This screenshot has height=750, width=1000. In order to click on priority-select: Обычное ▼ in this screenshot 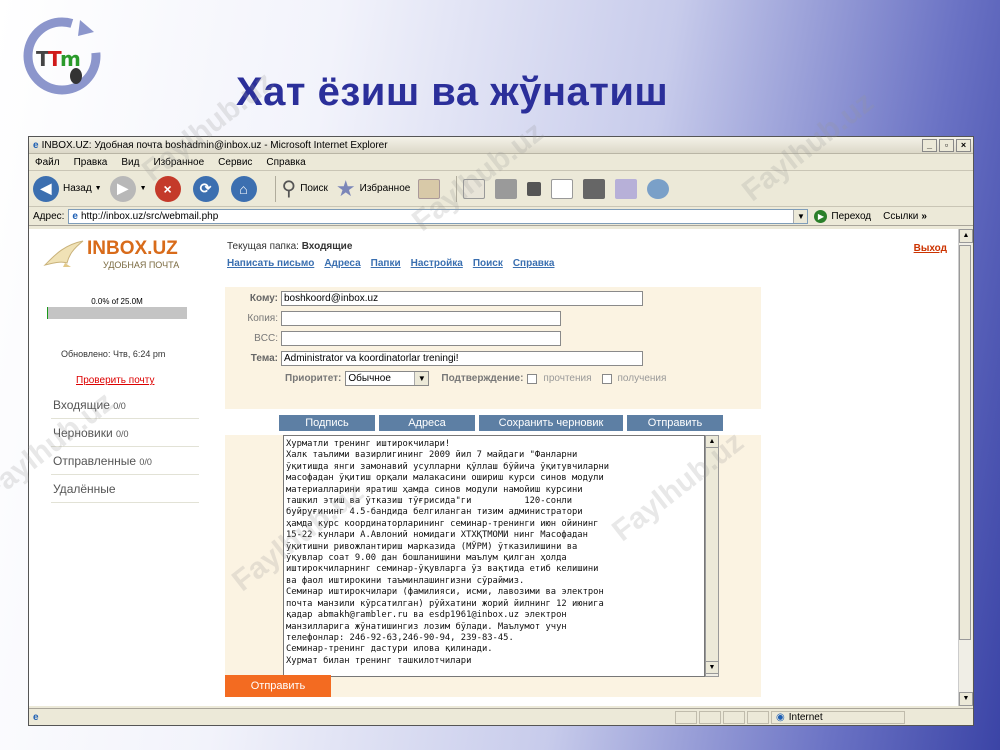, I will do `click(387, 378)`.